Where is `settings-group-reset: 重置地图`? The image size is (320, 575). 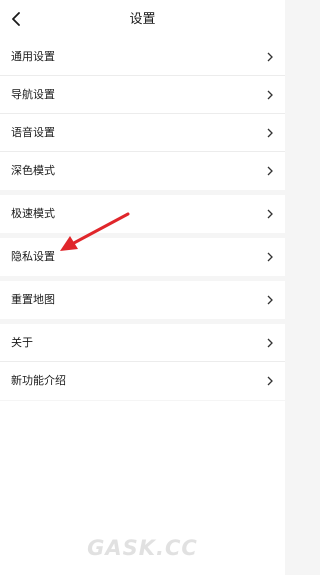 settings-group-reset: 重置地图 is located at coordinates (142, 300).